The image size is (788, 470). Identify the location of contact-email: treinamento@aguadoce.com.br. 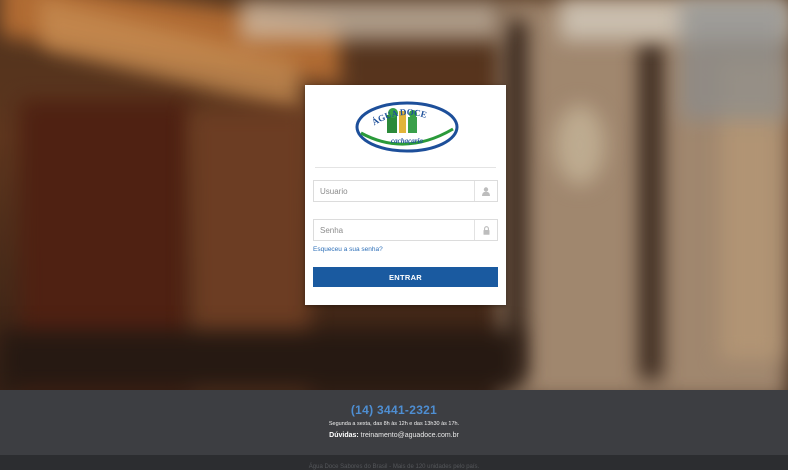
(409, 435).